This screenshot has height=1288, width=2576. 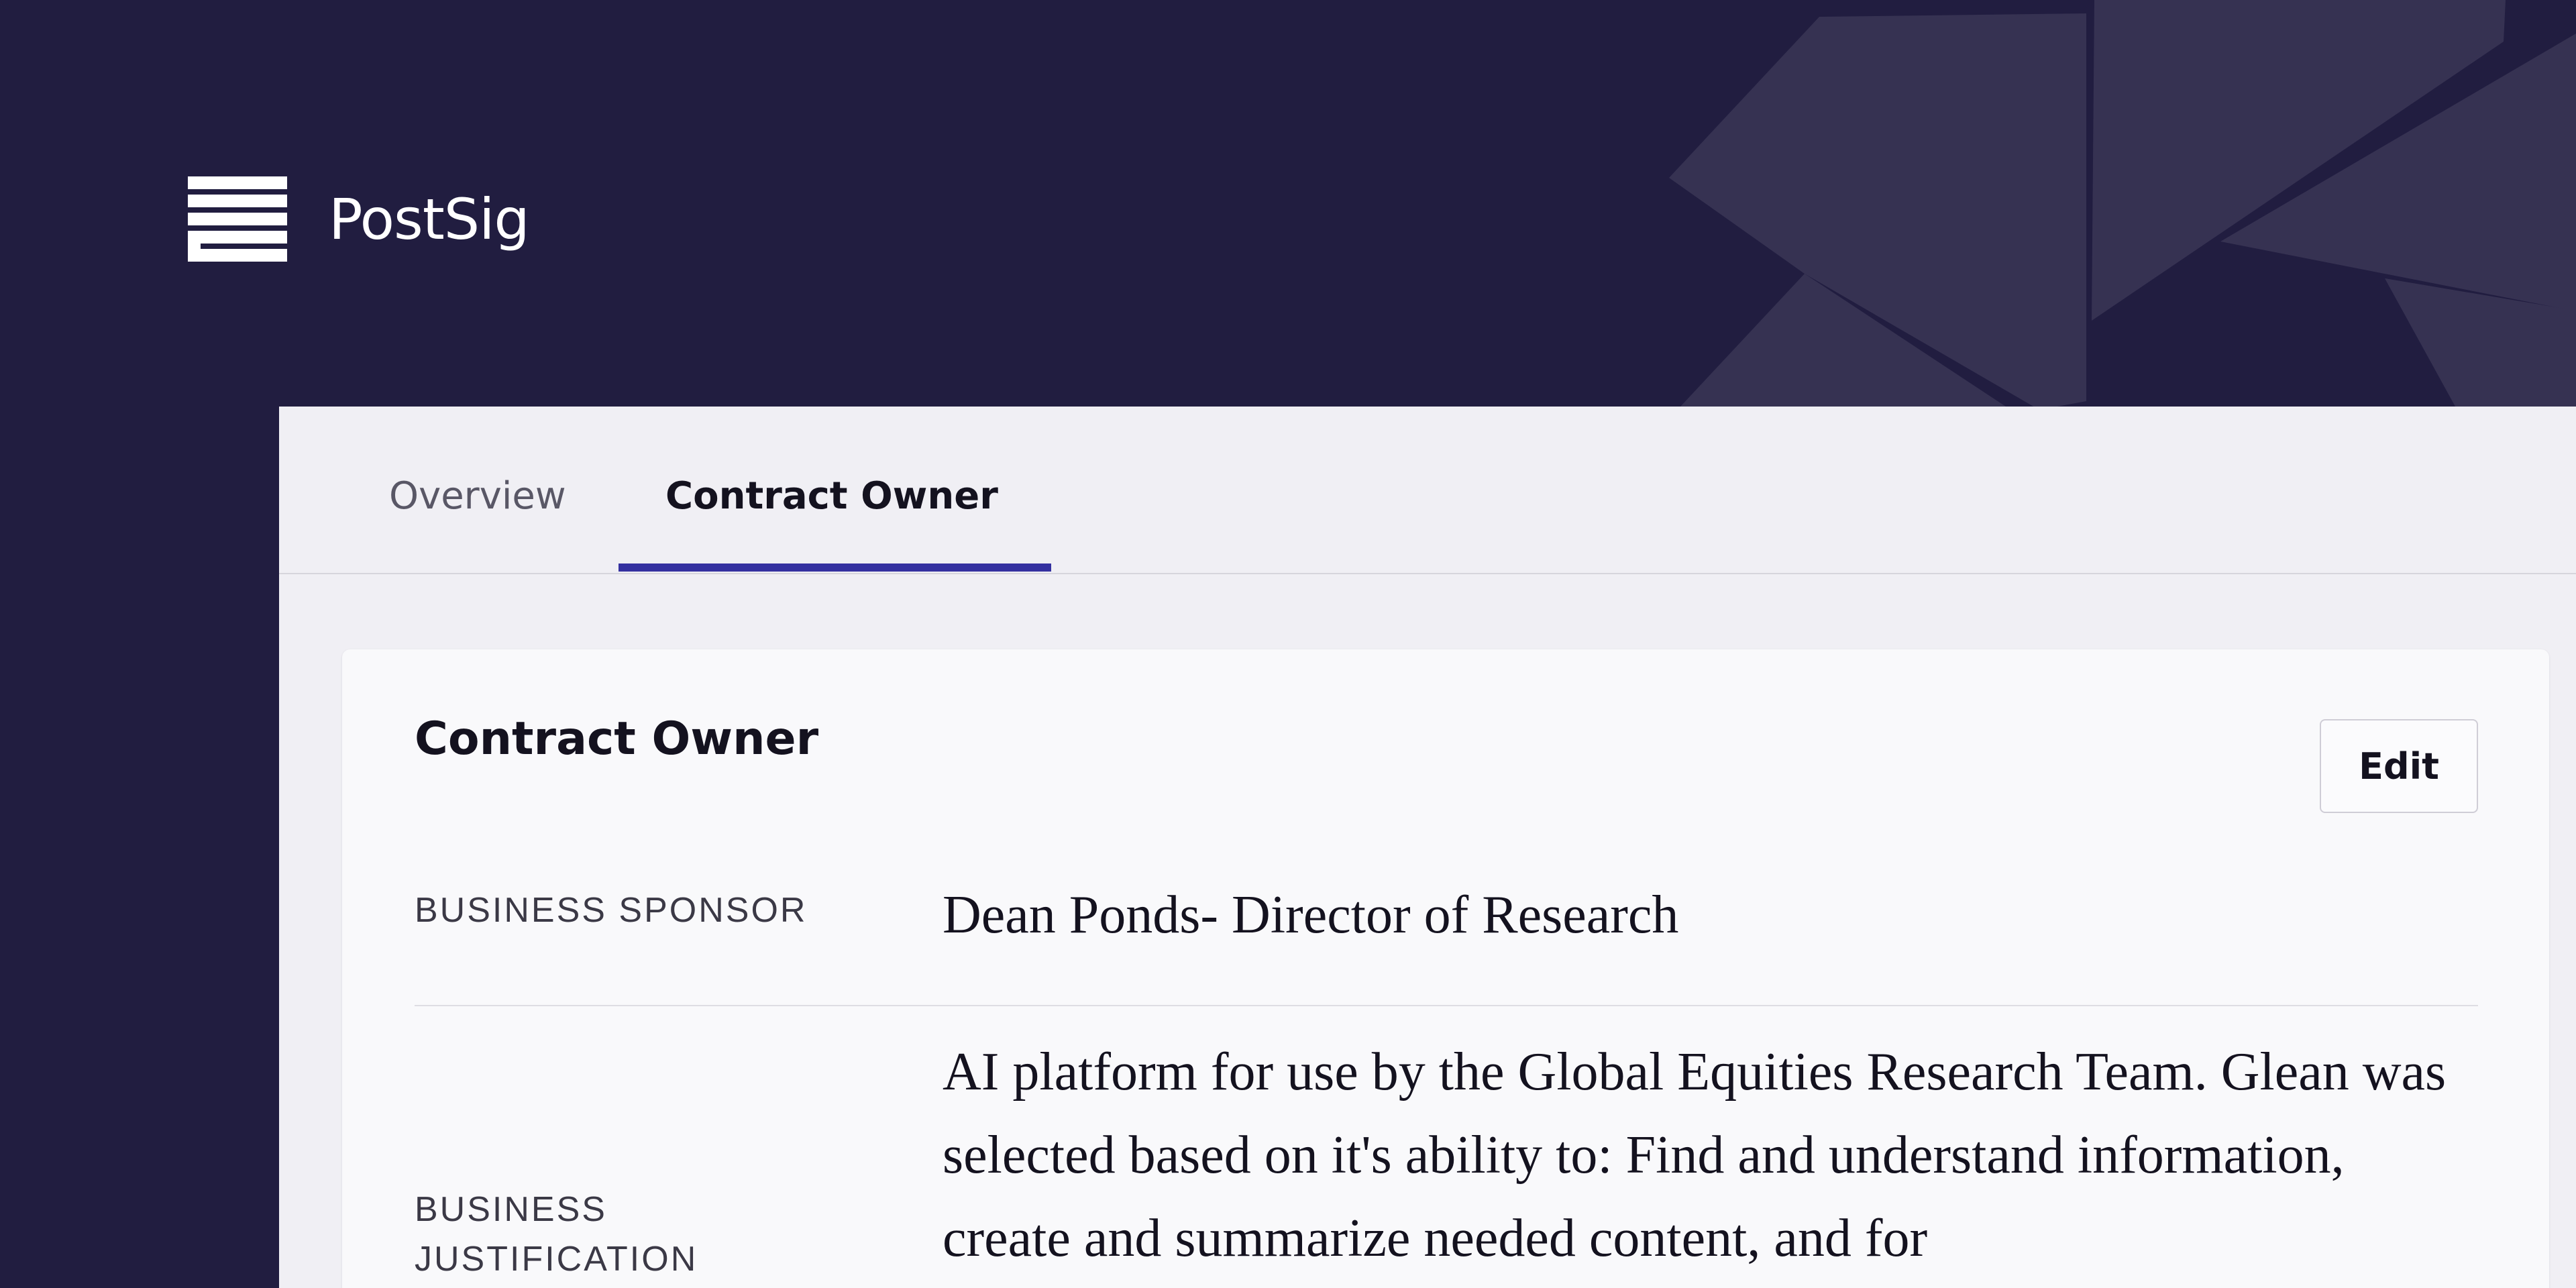 What do you see at coordinates (1427, 490) in the screenshot?
I see `tab-bar: Overview Contract Owner` at bounding box center [1427, 490].